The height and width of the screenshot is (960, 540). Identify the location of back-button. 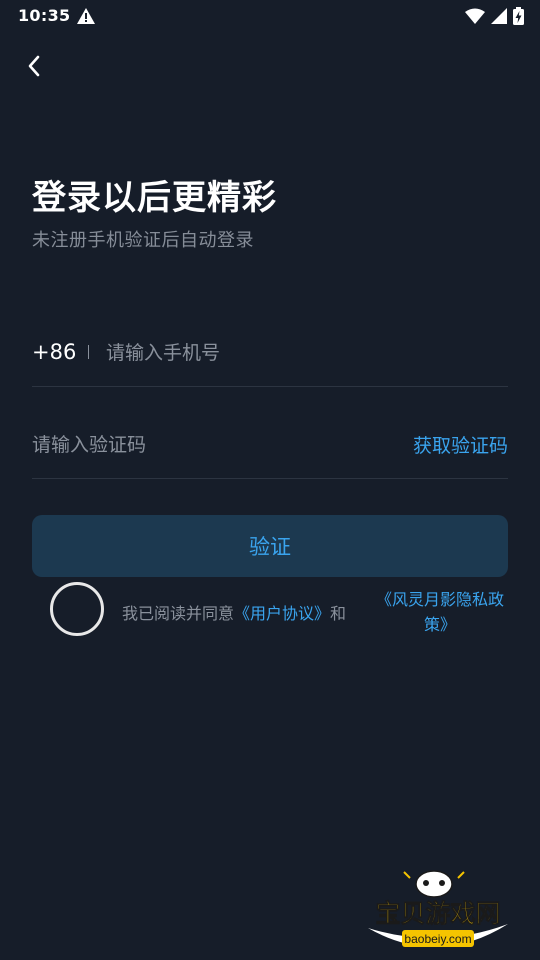
(34, 66).